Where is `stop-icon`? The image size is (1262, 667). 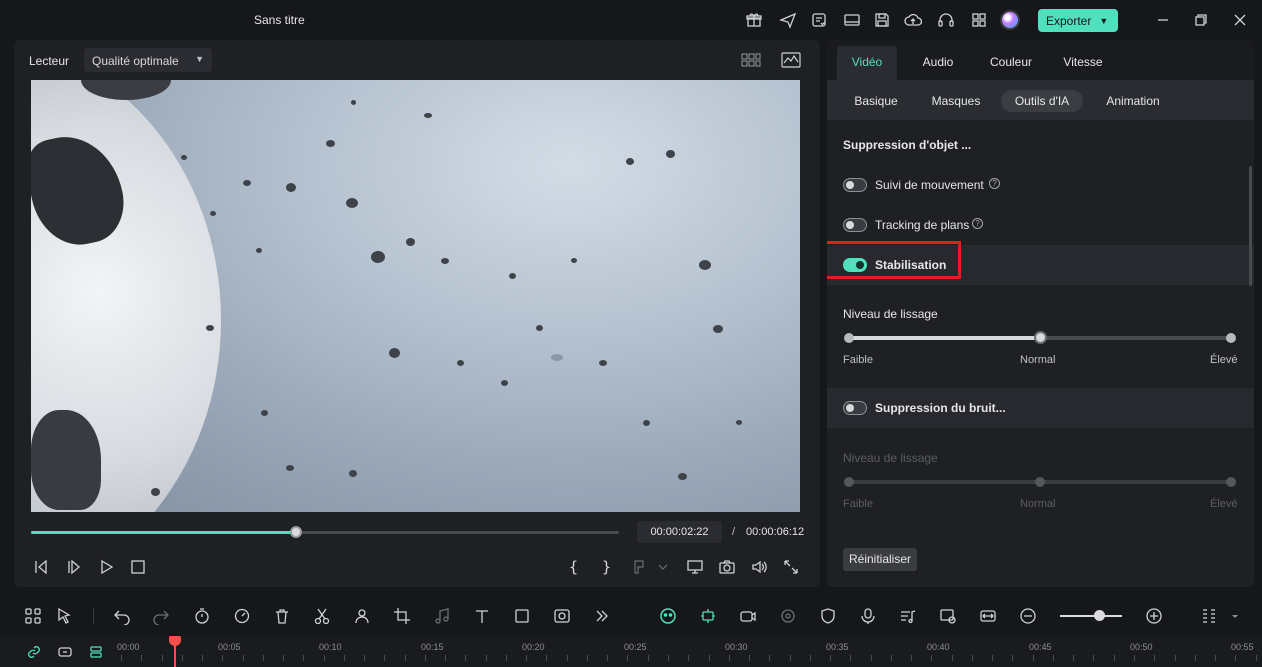
stop-icon is located at coordinates (138, 567).